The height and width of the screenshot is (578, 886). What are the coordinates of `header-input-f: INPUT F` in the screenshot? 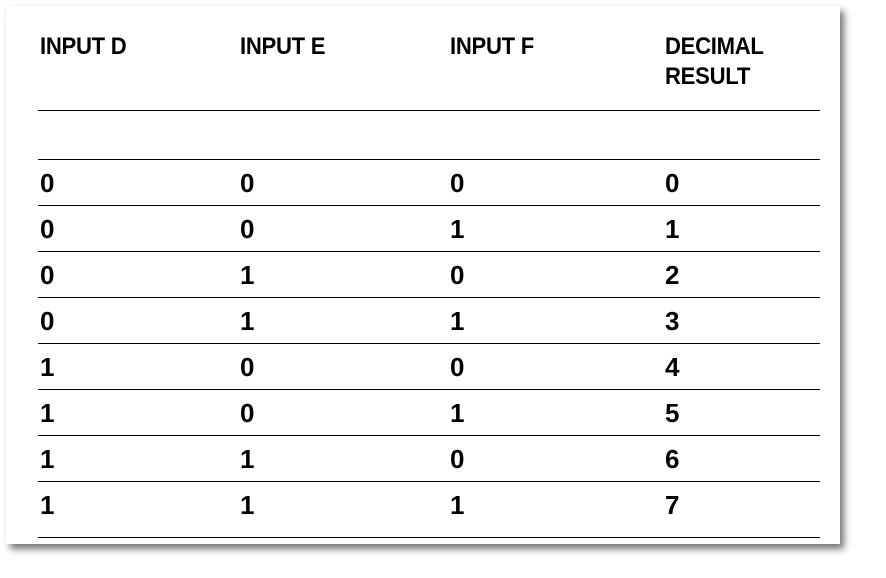 It's located at (492, 46).